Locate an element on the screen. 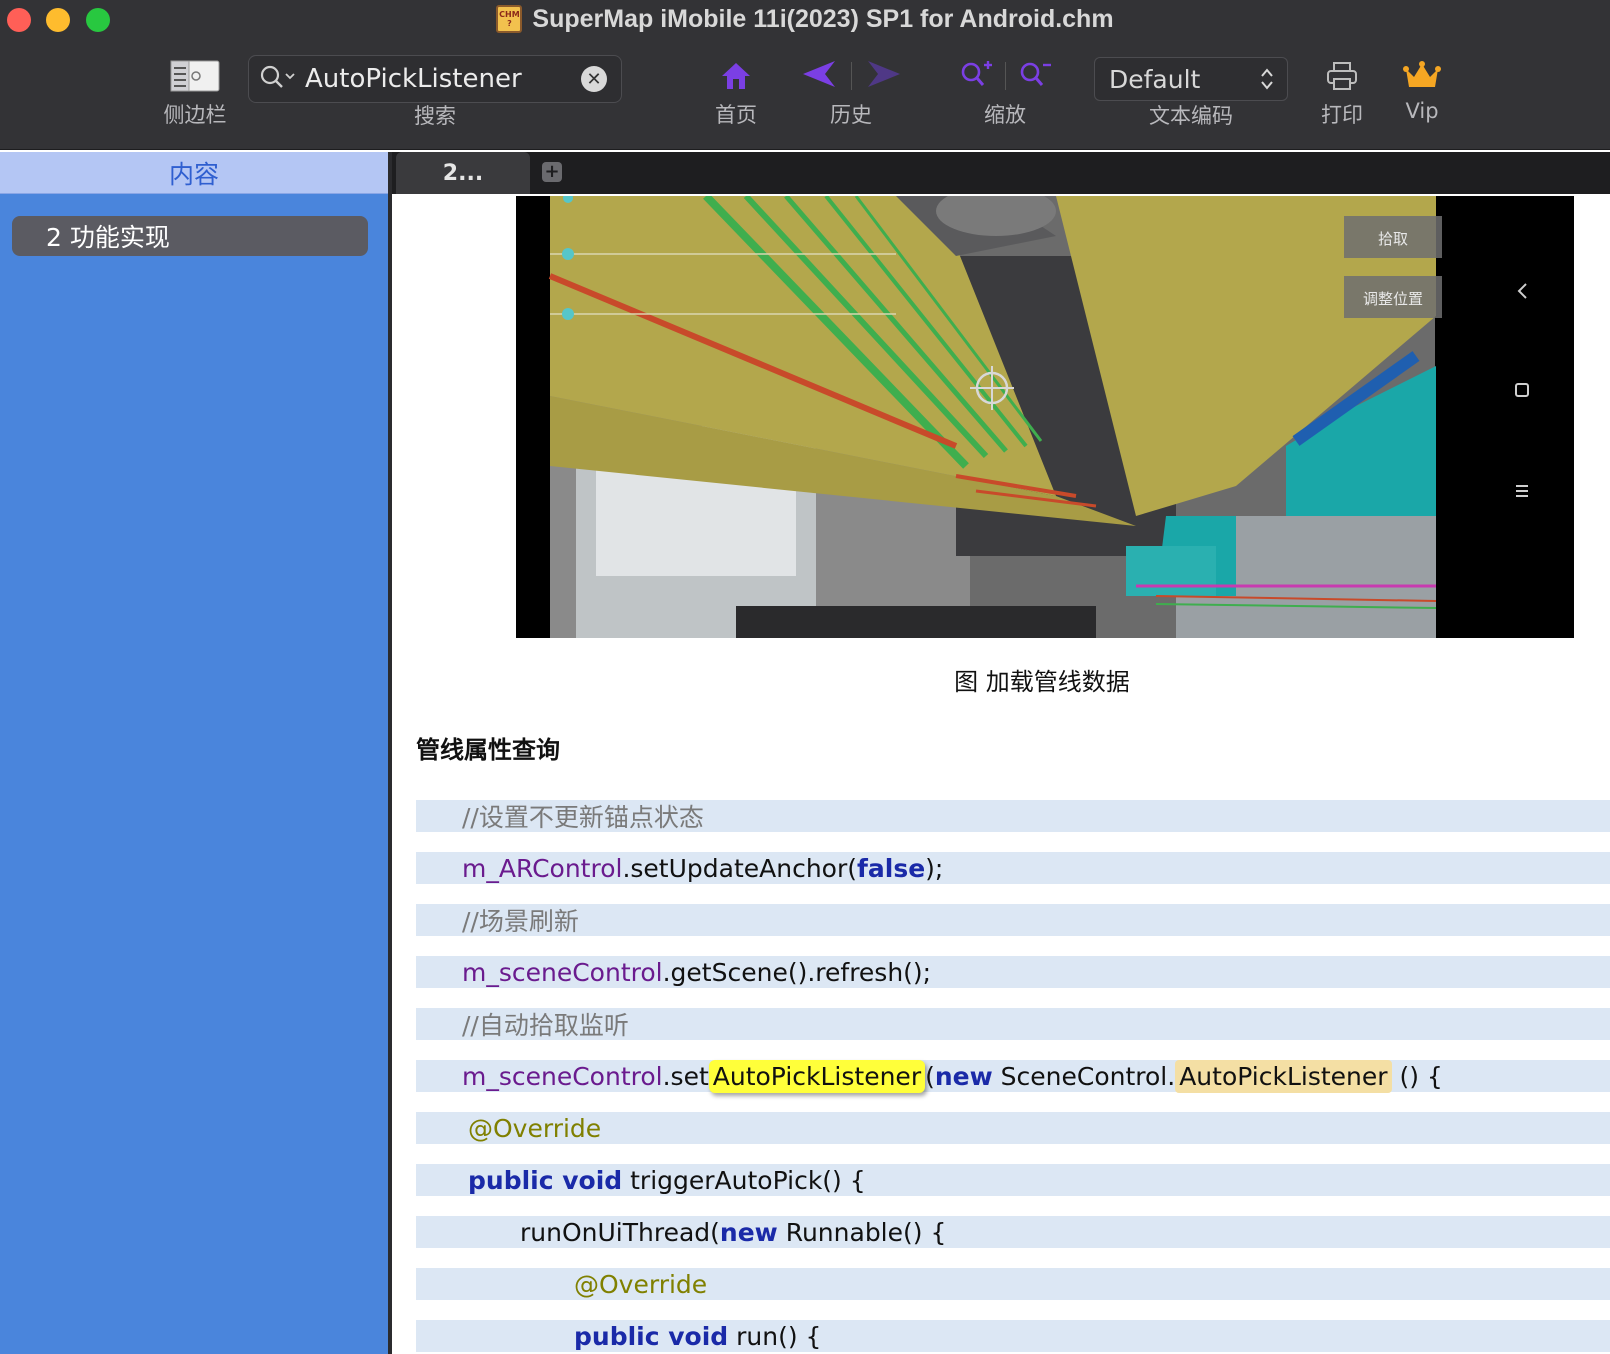  code-text: .getScene().refresh(); is located at coordinates (797, 972).